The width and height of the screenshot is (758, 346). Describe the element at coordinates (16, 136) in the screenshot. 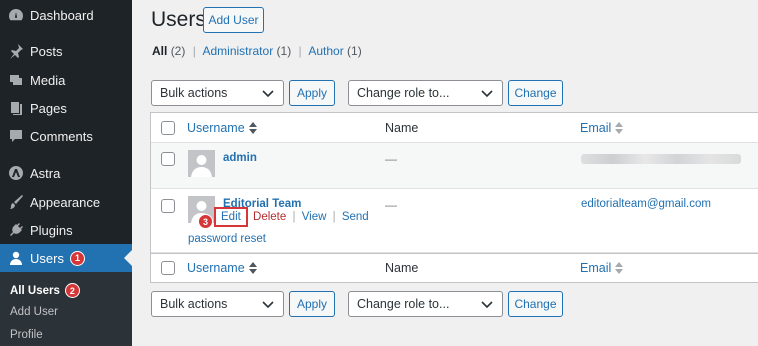

I see `comments-icon` at that location.